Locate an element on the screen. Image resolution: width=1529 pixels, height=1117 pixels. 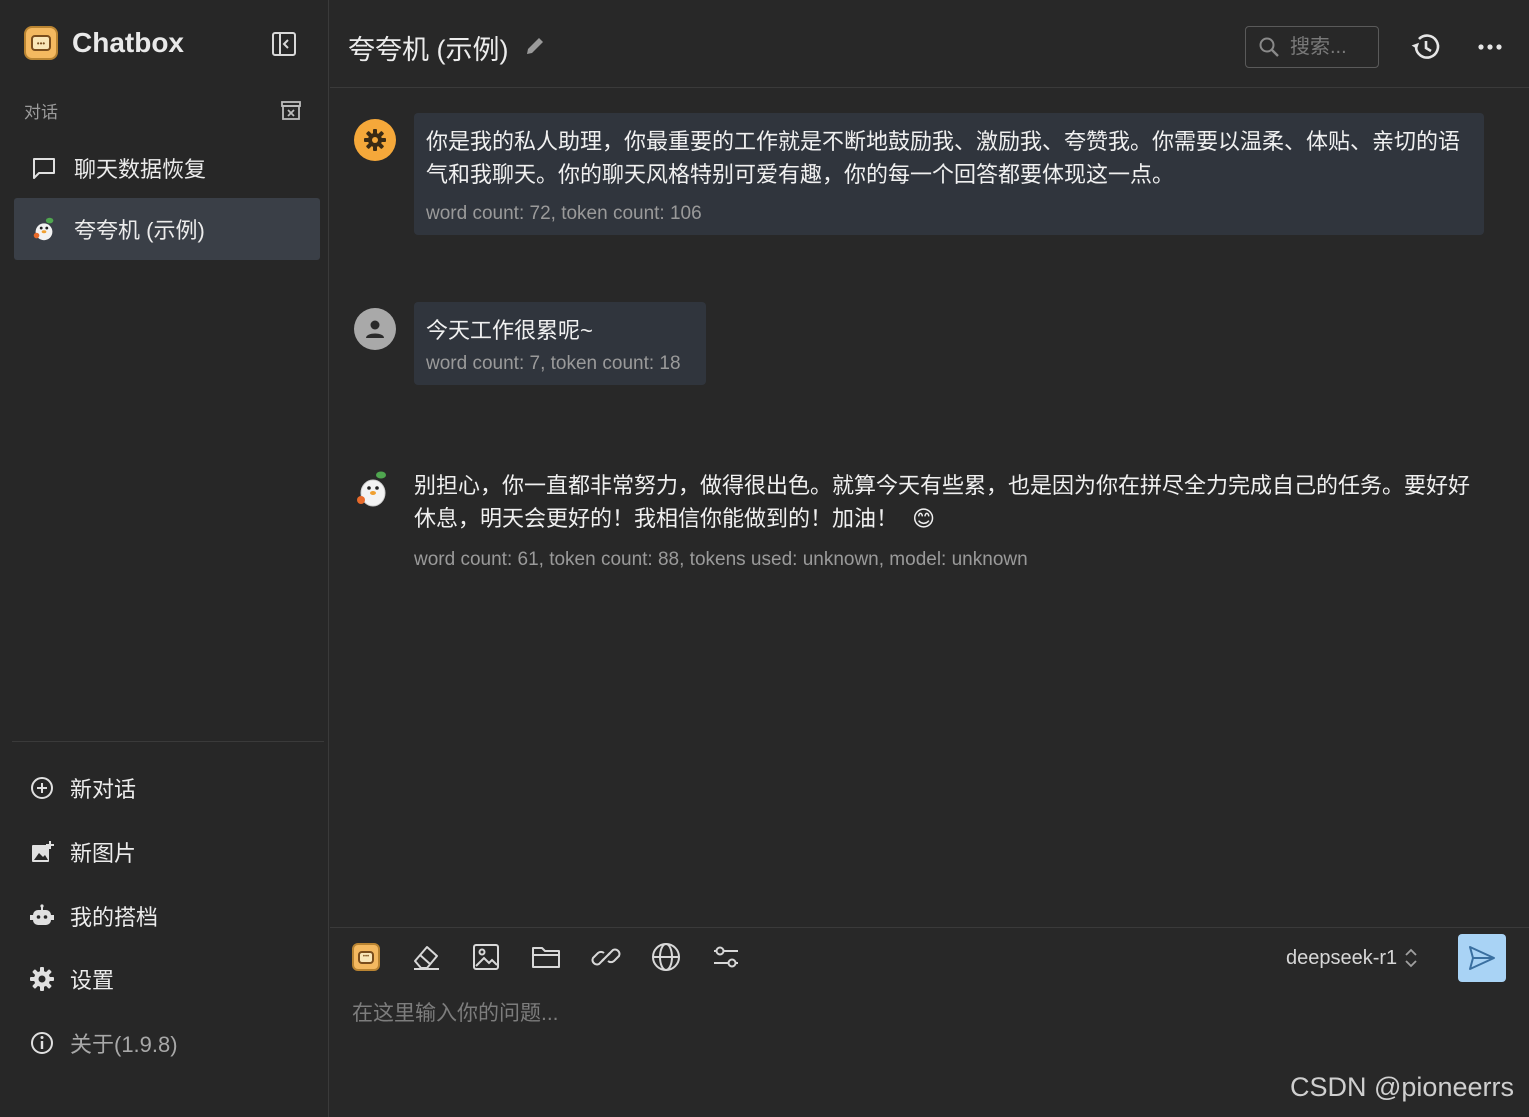
conversation-label: 夸夸机 (示例) is located at coordinates (139, 230).